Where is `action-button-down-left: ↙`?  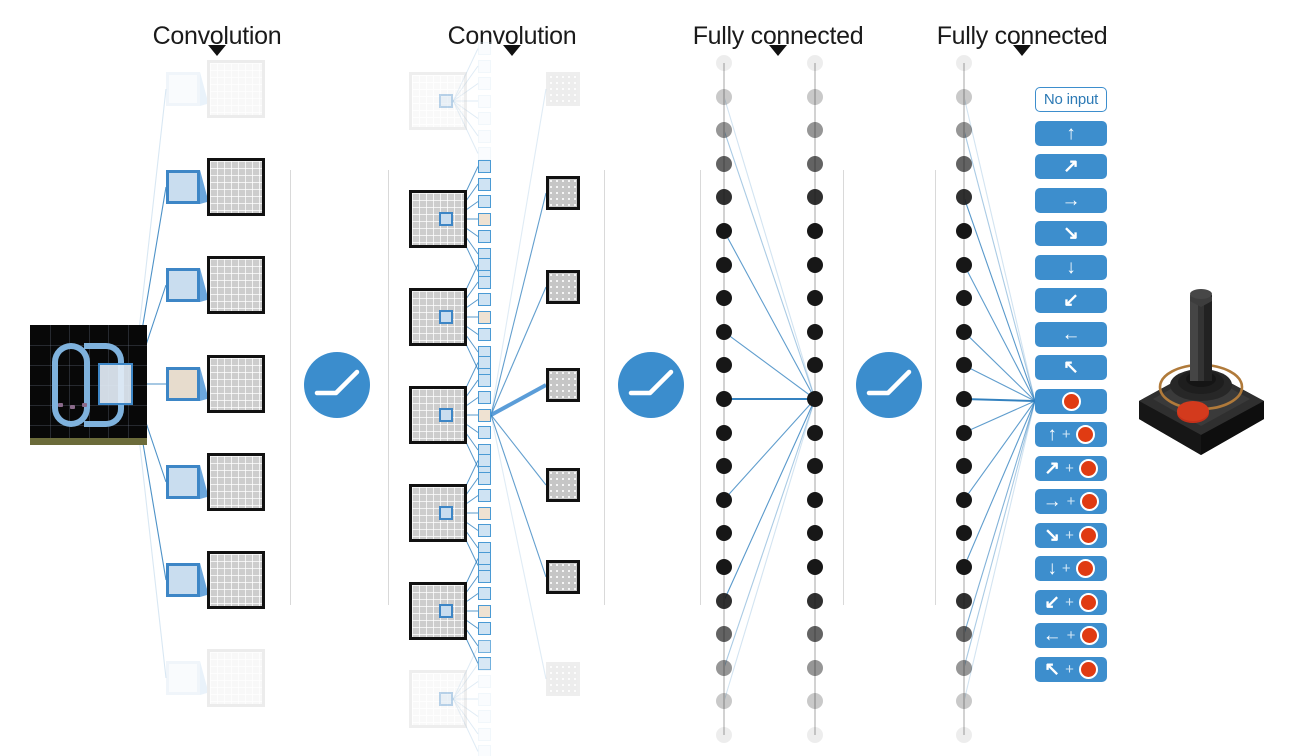 action-button-down-left: ↙ is located at coordinates (1071, 300).